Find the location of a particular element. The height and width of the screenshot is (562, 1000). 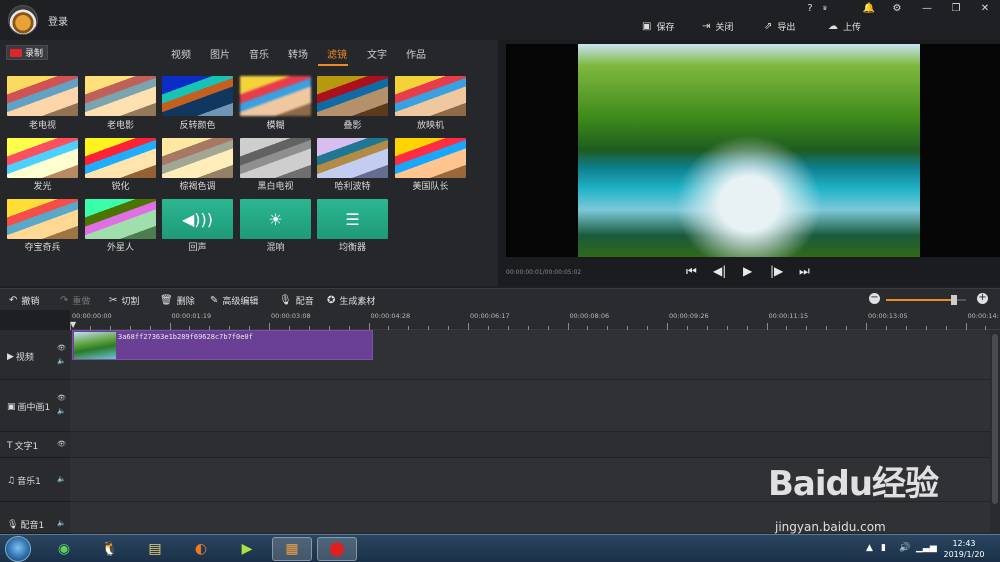

filter-label: 黑白电视 is located at coordinates (275, 187).